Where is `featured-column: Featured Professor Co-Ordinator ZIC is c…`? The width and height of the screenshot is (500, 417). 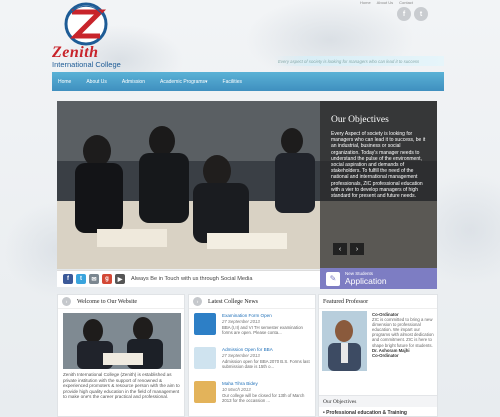
featured-column: Featured Professor Co-Ordinator ZIC is c… is located at coordinates (378, 355).